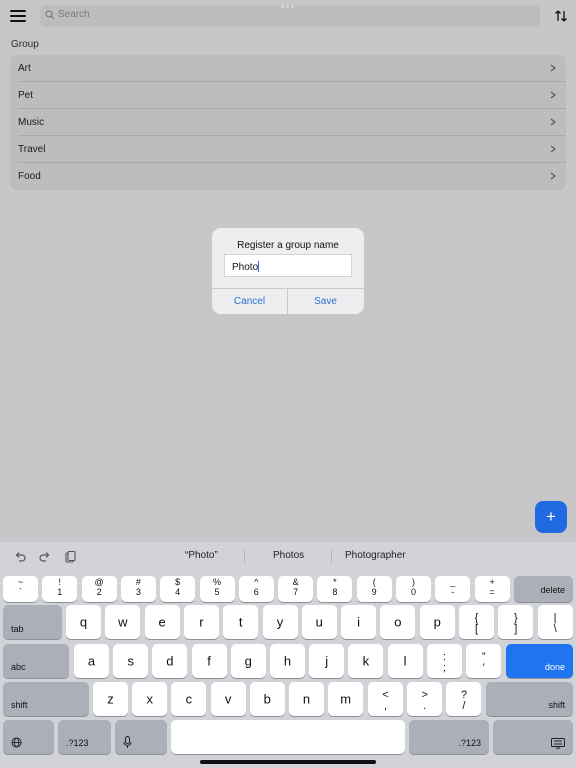  I want to click on tab-key: tab, so click(32, 622).